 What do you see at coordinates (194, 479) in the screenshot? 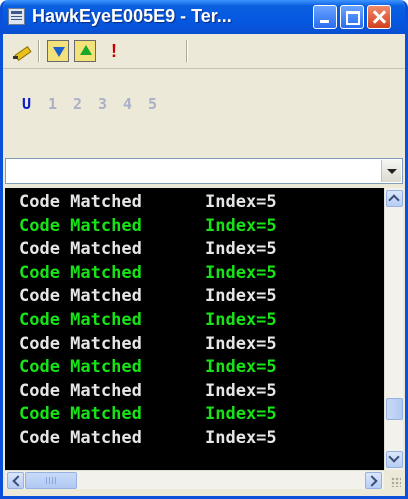
I see `horizontal-scrollbar` at bounding box center [194, 479].